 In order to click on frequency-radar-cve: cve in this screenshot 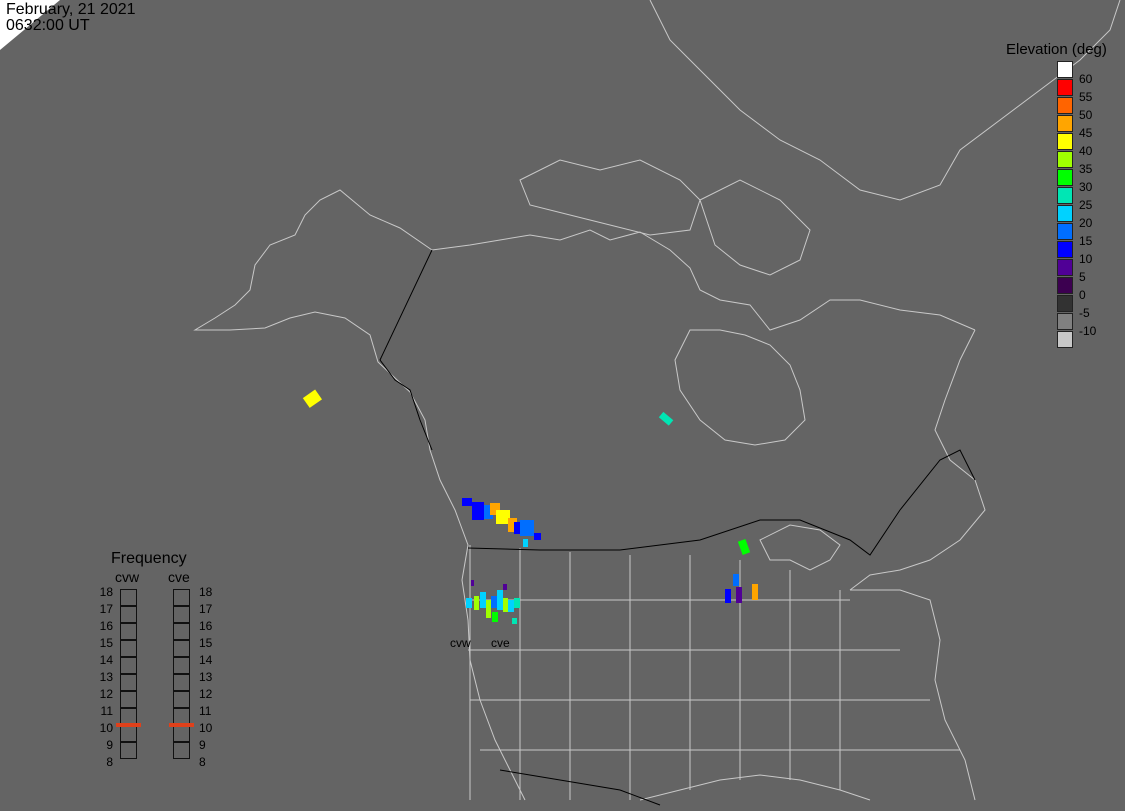, I will do `click(179, 577)`.